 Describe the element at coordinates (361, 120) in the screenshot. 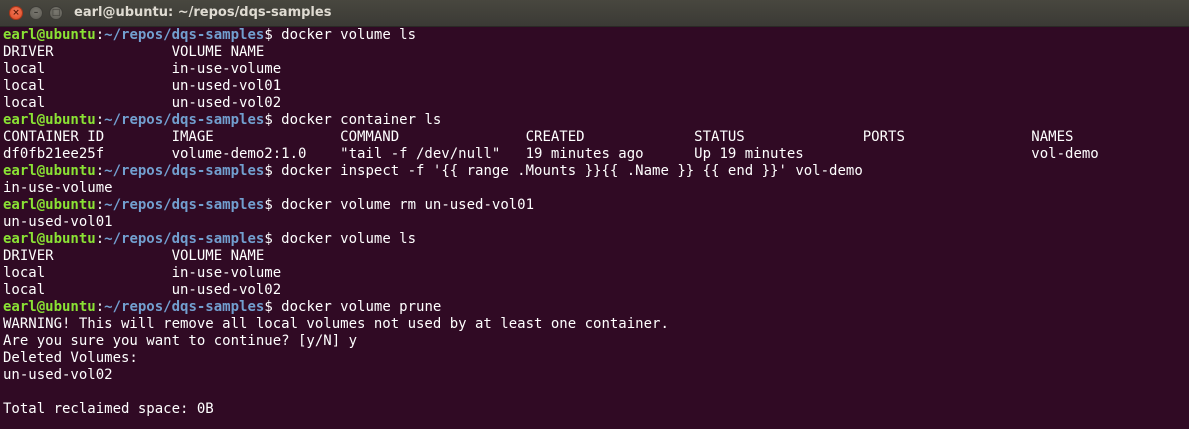

I see `command-text: docker container ls` at that location.